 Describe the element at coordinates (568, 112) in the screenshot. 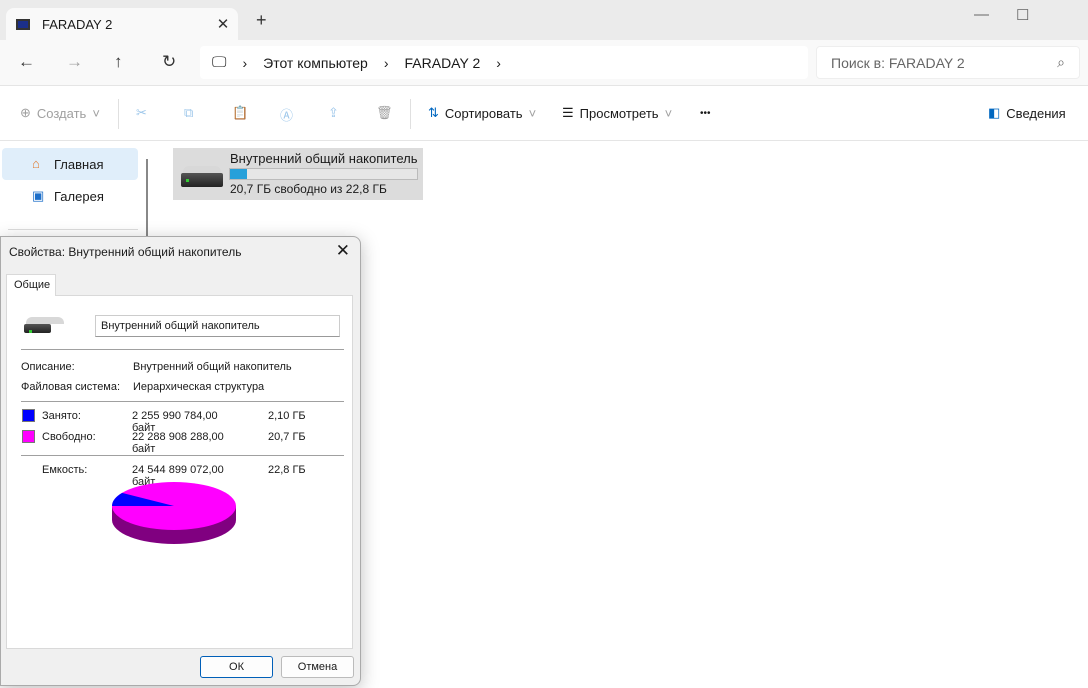

I see `view-icon: ☰` at that location.